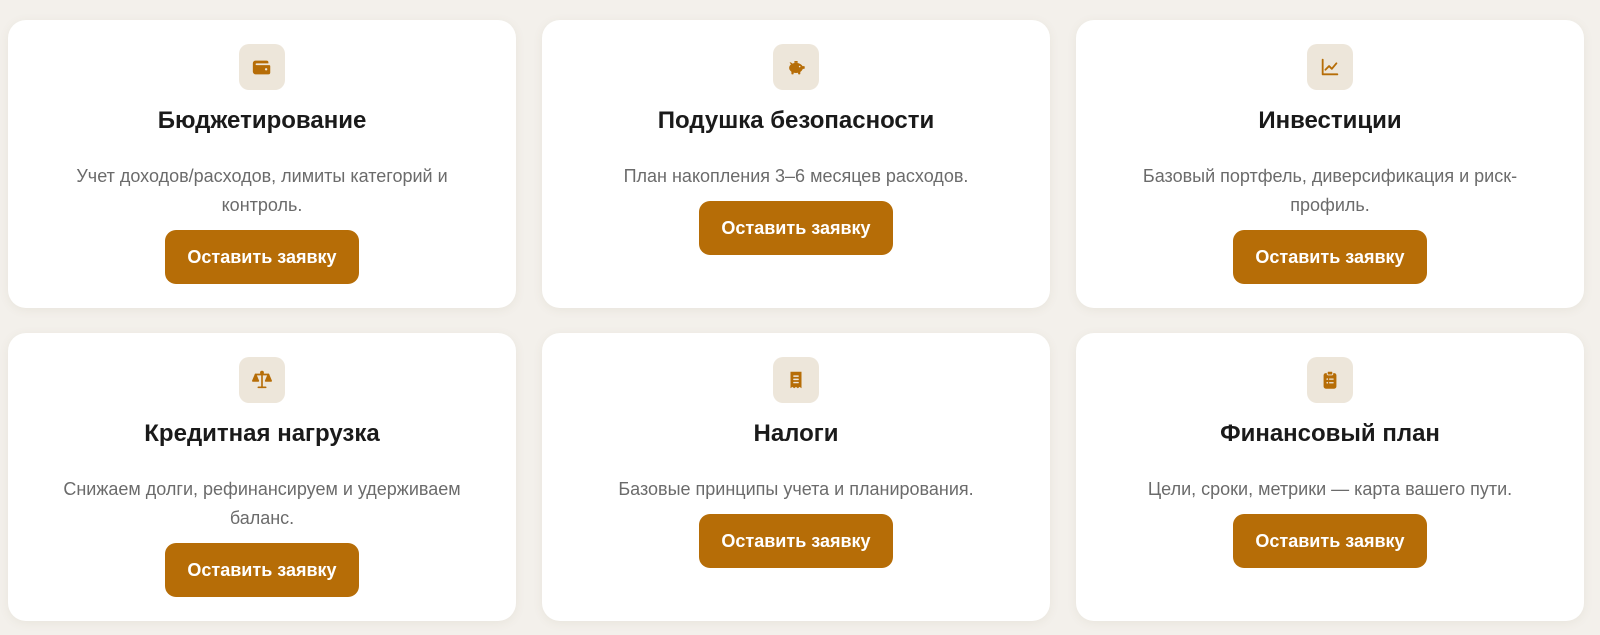  I want to click on card-title: Кредитная нагрузка, so click(262, 433).